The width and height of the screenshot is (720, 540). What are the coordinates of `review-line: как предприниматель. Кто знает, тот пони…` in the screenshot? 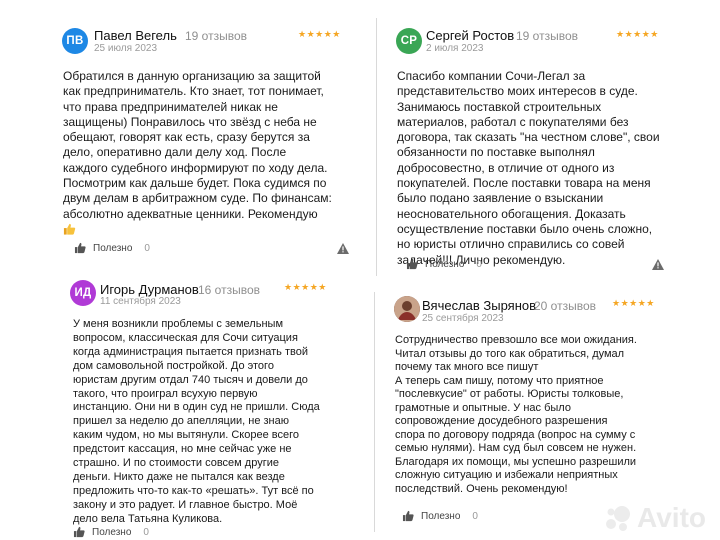 It's located at (193, 91).